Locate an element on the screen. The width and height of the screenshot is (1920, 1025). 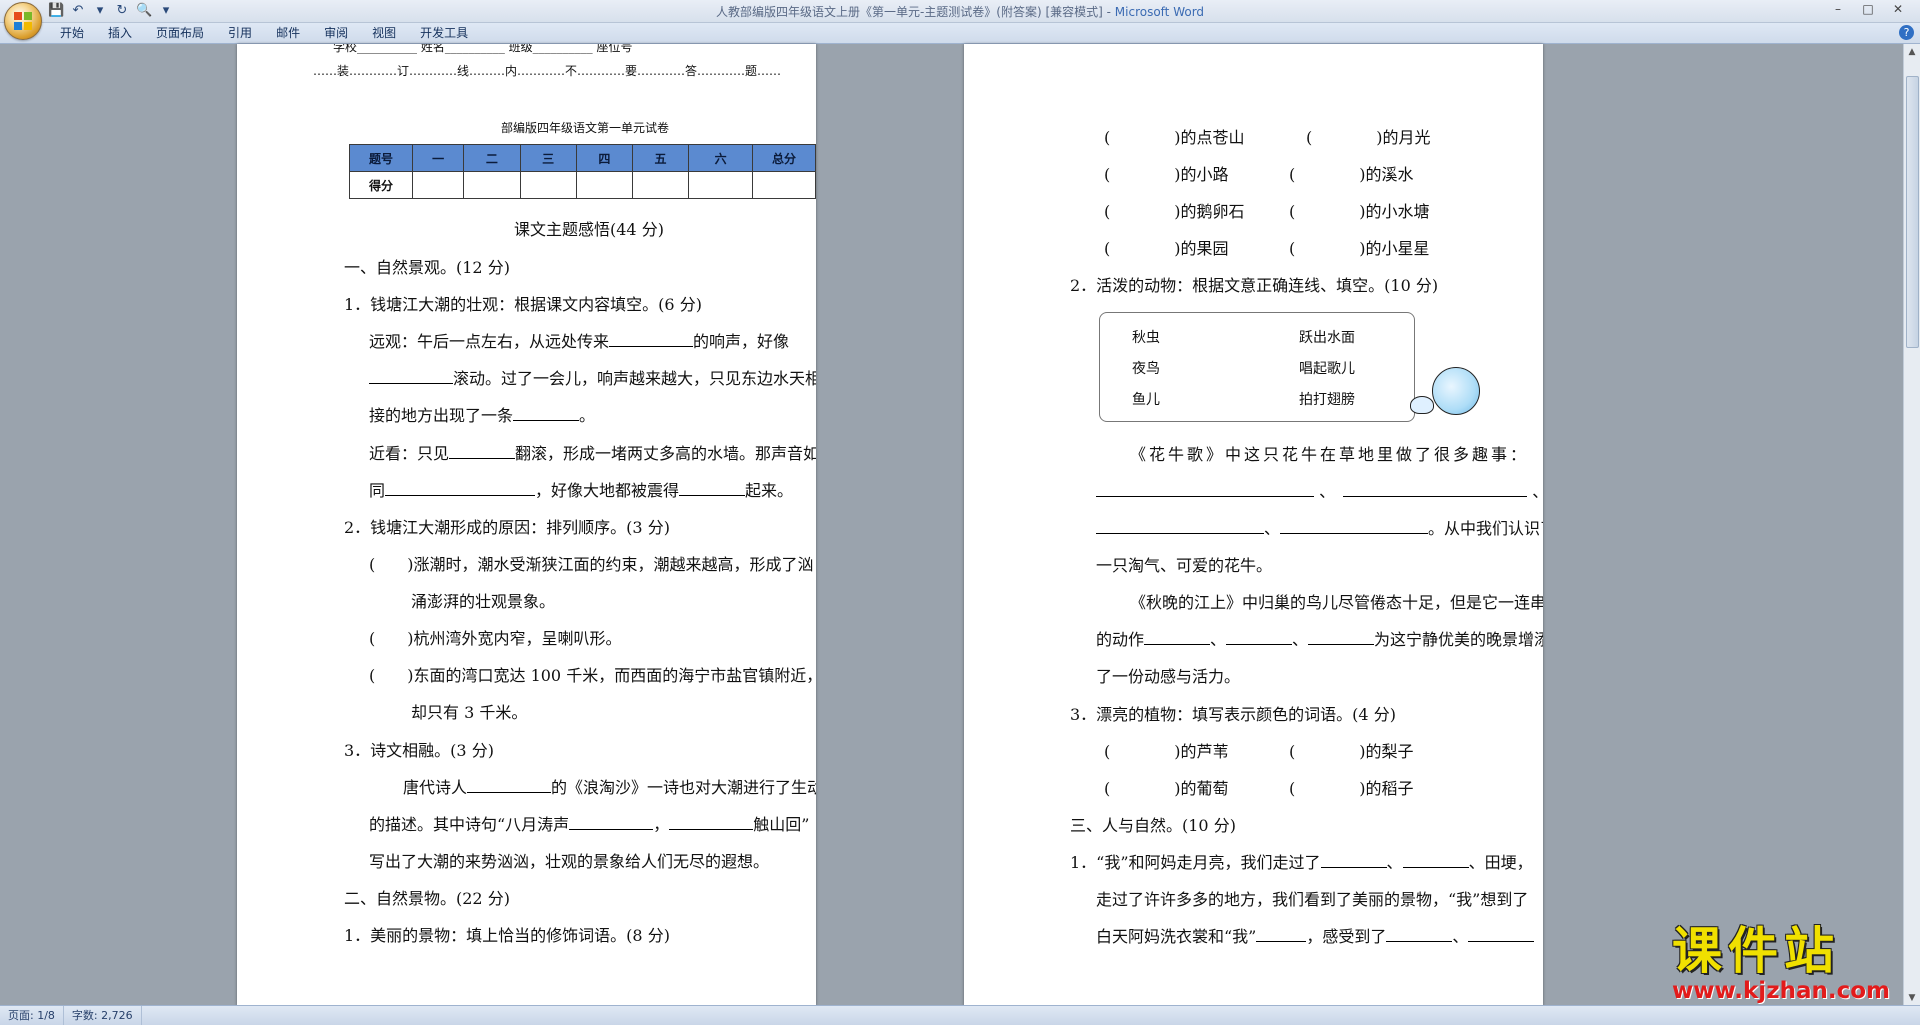
text-line: 白天阿妈洗衣裳和“我” ，感受到了、 is located at coordinates (1315, 935).